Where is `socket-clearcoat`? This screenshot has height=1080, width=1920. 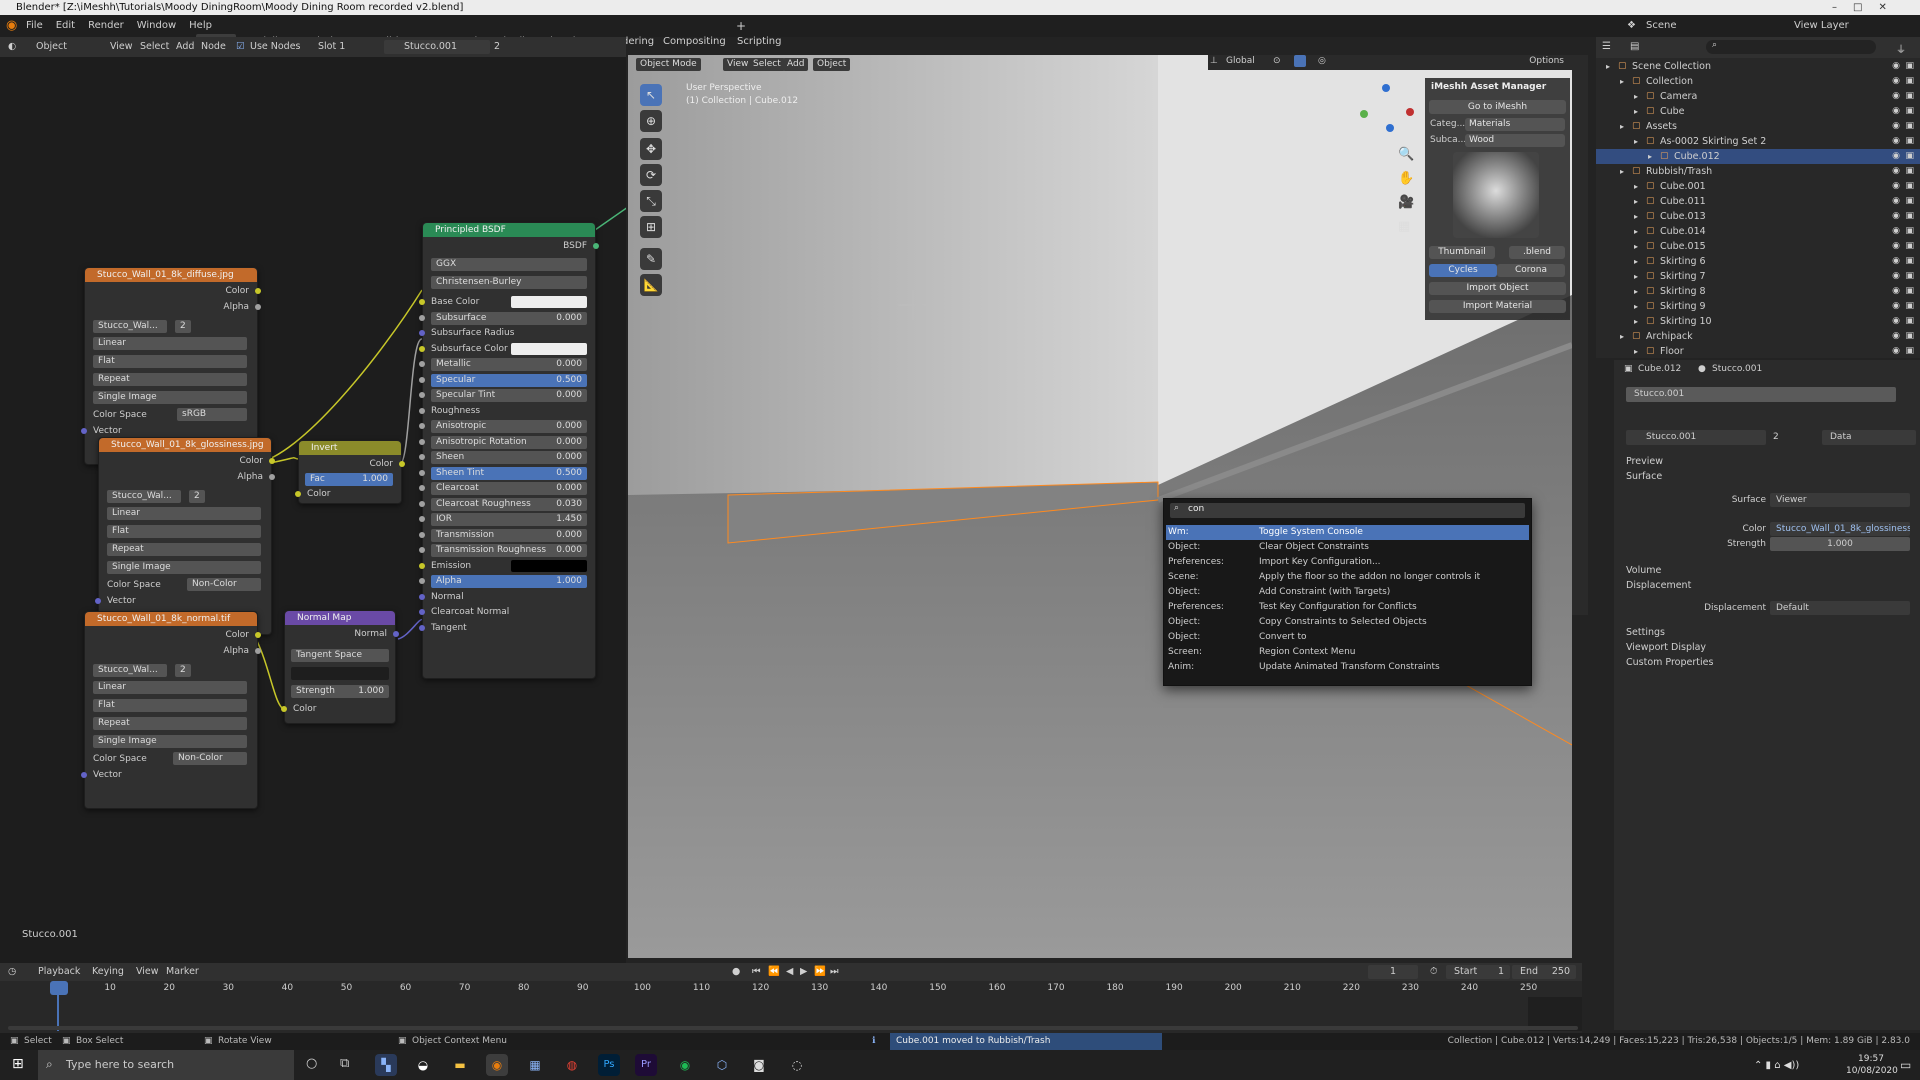
socket-clearcoat is located at coordinates (422, 488).